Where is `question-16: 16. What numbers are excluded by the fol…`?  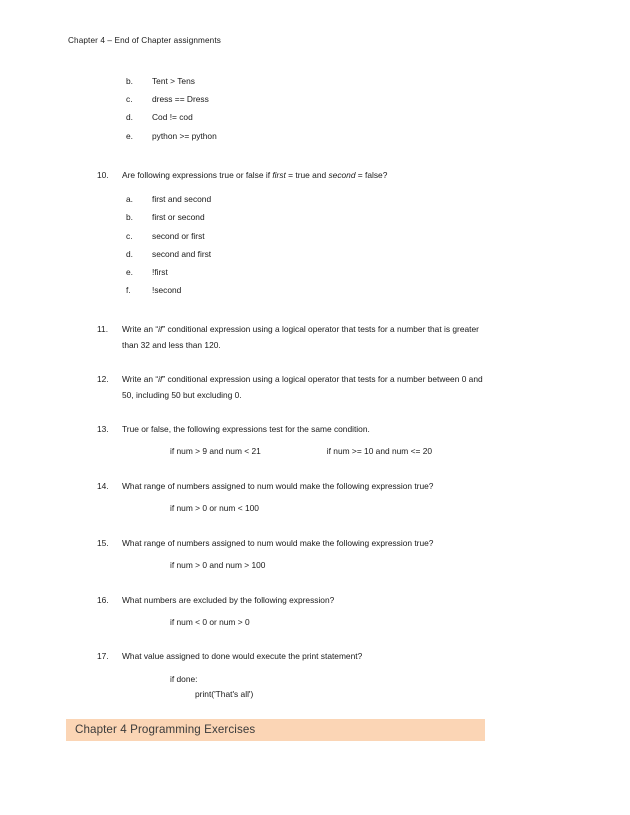 question-16: 16. What numbers are excluded by the fol… is located at coordinates (315, 600).